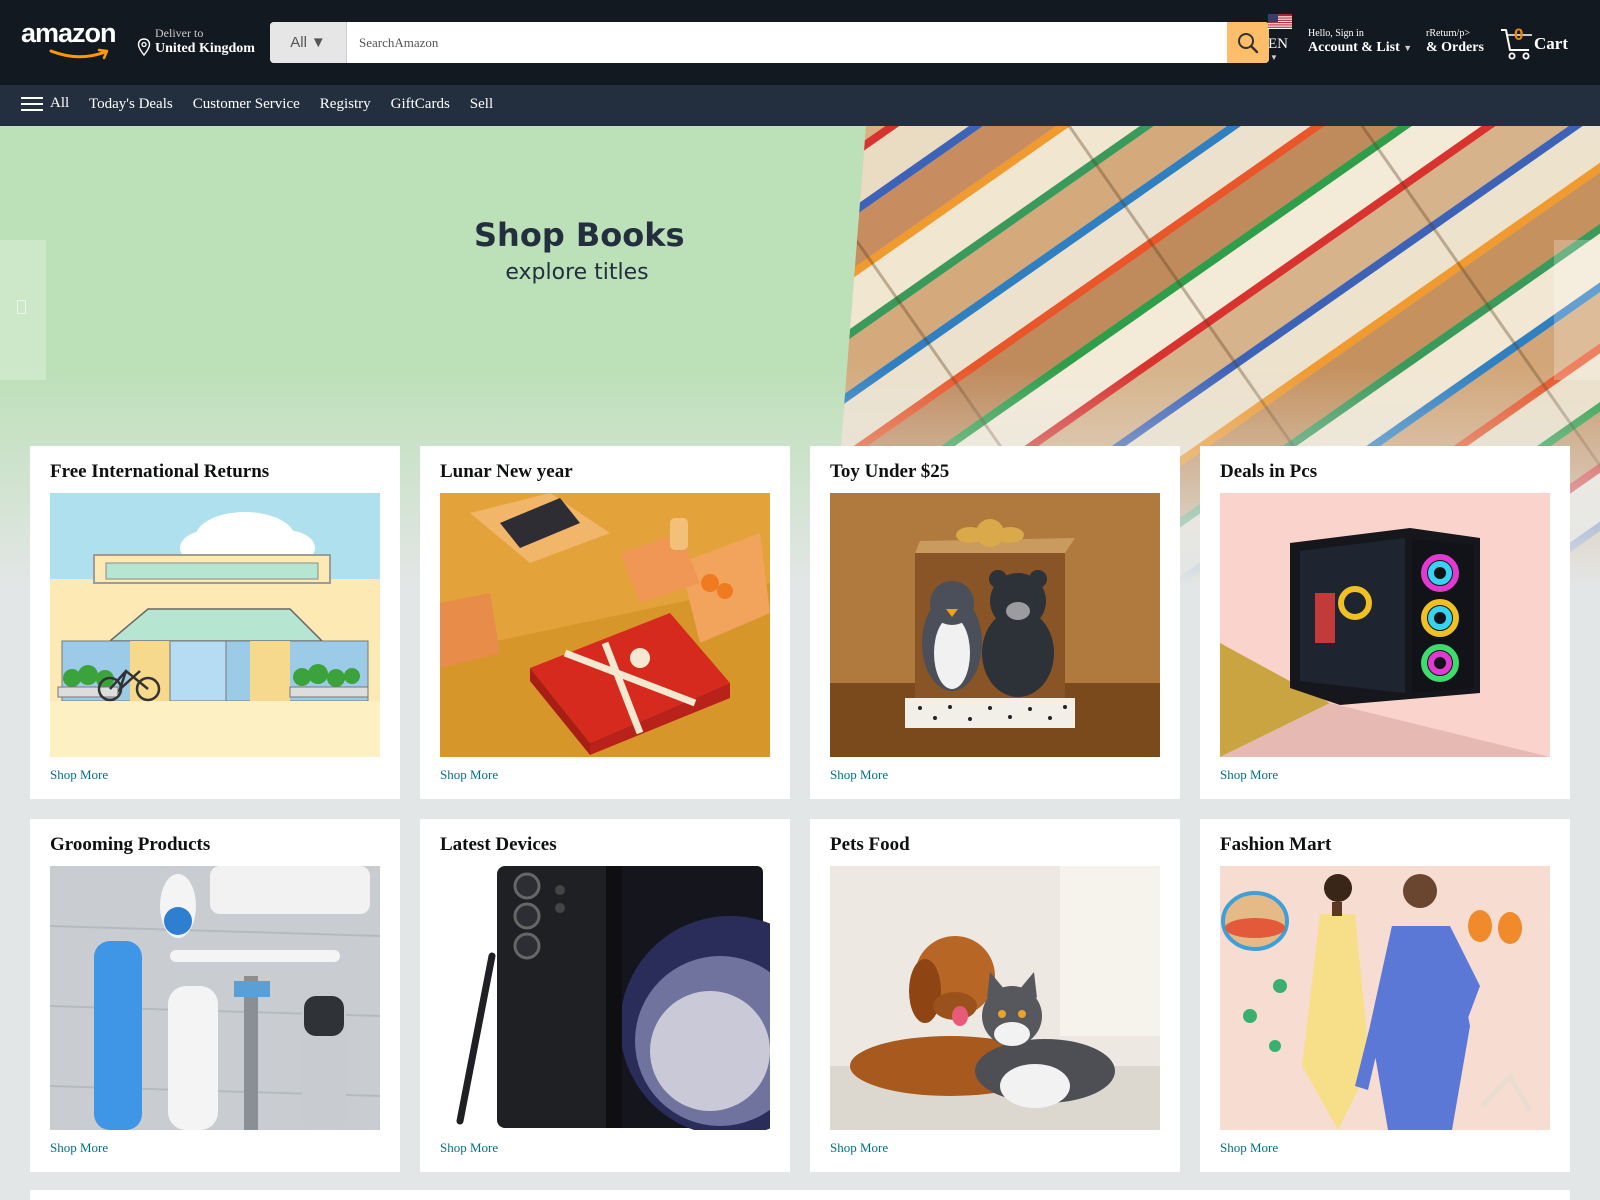  Describe the element at coordinates (498, 844) in the screenshot. I see `card-title: Latest Devices` at that location.